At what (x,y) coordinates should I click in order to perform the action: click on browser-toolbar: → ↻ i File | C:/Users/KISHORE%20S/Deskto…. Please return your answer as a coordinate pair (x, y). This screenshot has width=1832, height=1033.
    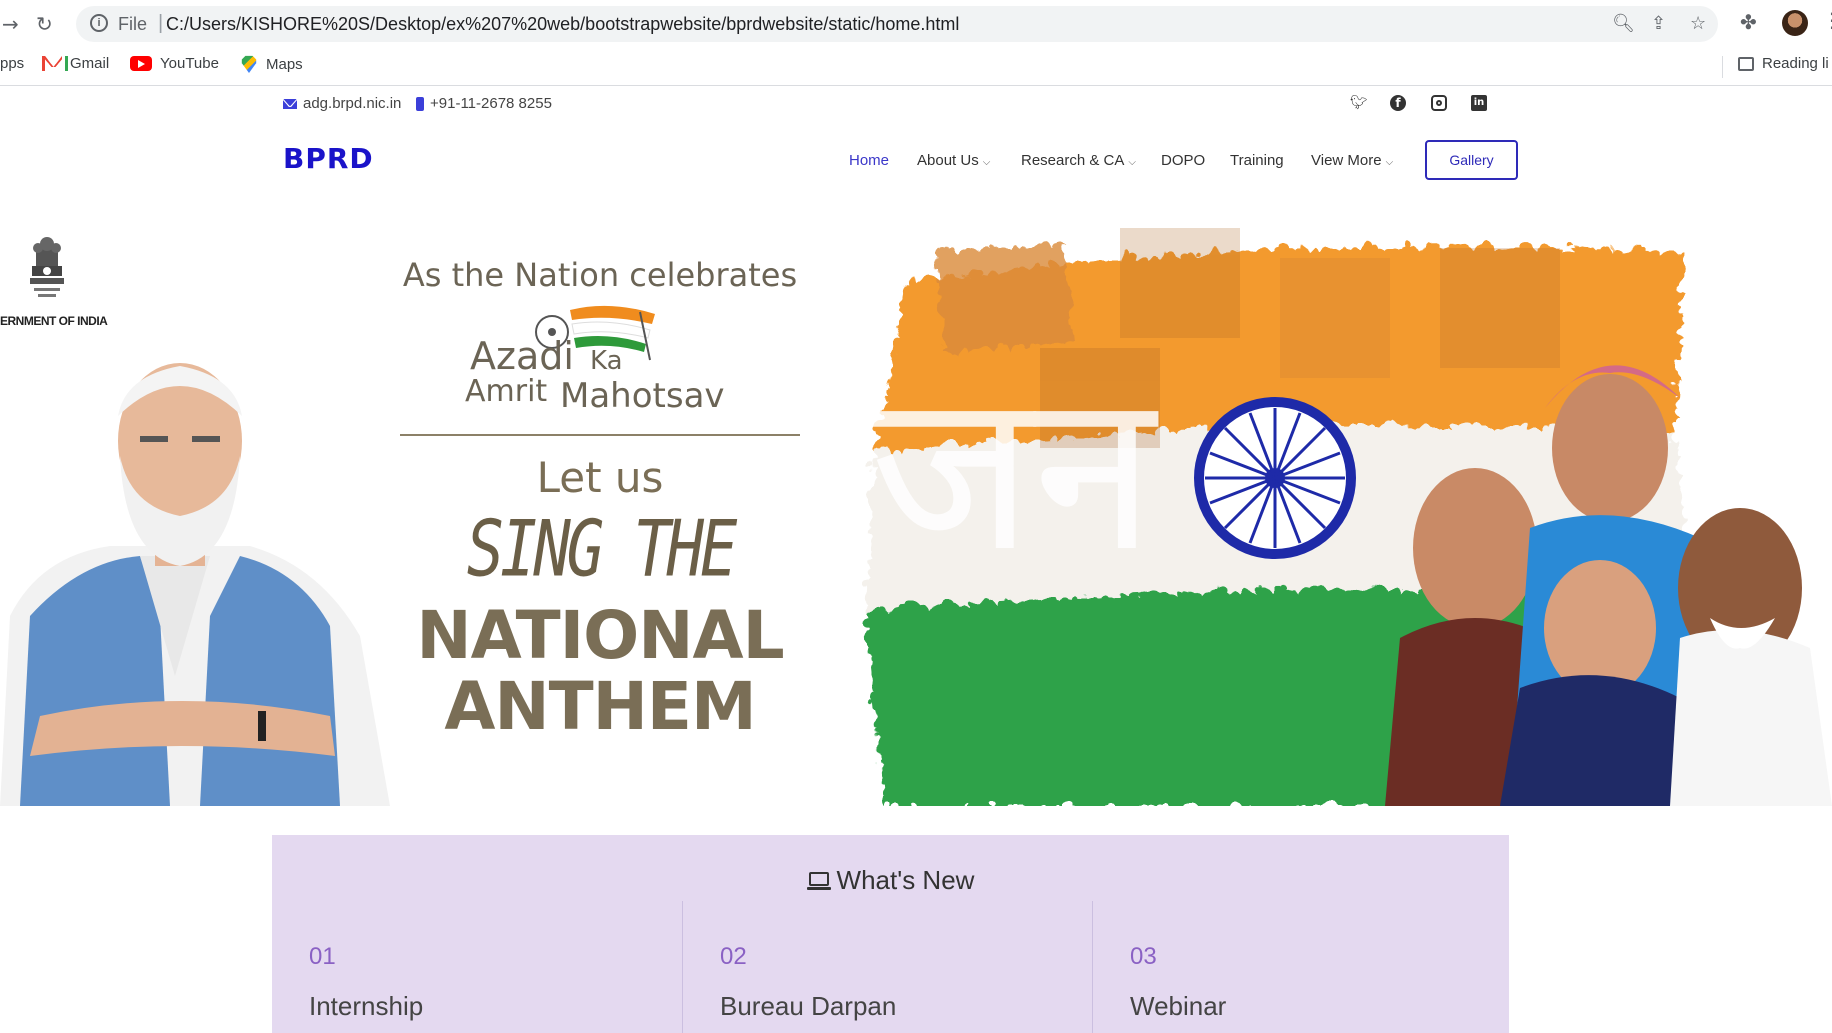
    Looking at the image, I should click on (916, 24).